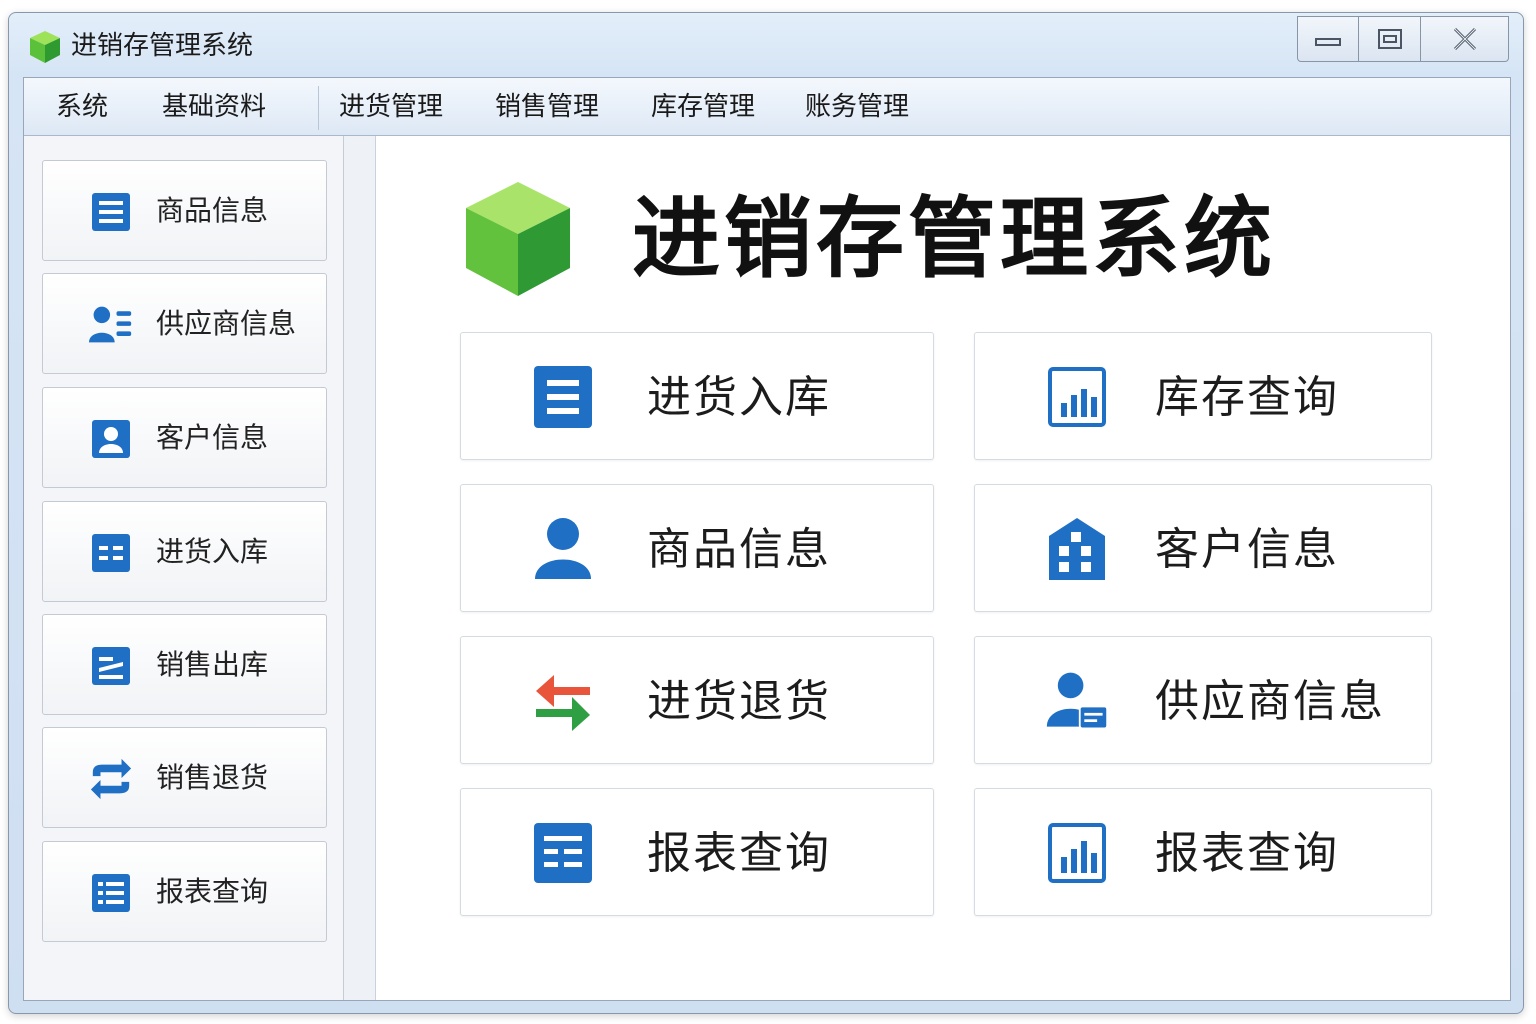 The image size is (1536, 1024). What do you see at coordinates (82, 107) in the screenshot?
I see `menu-system: 系统` at bounding box center [82, 107].